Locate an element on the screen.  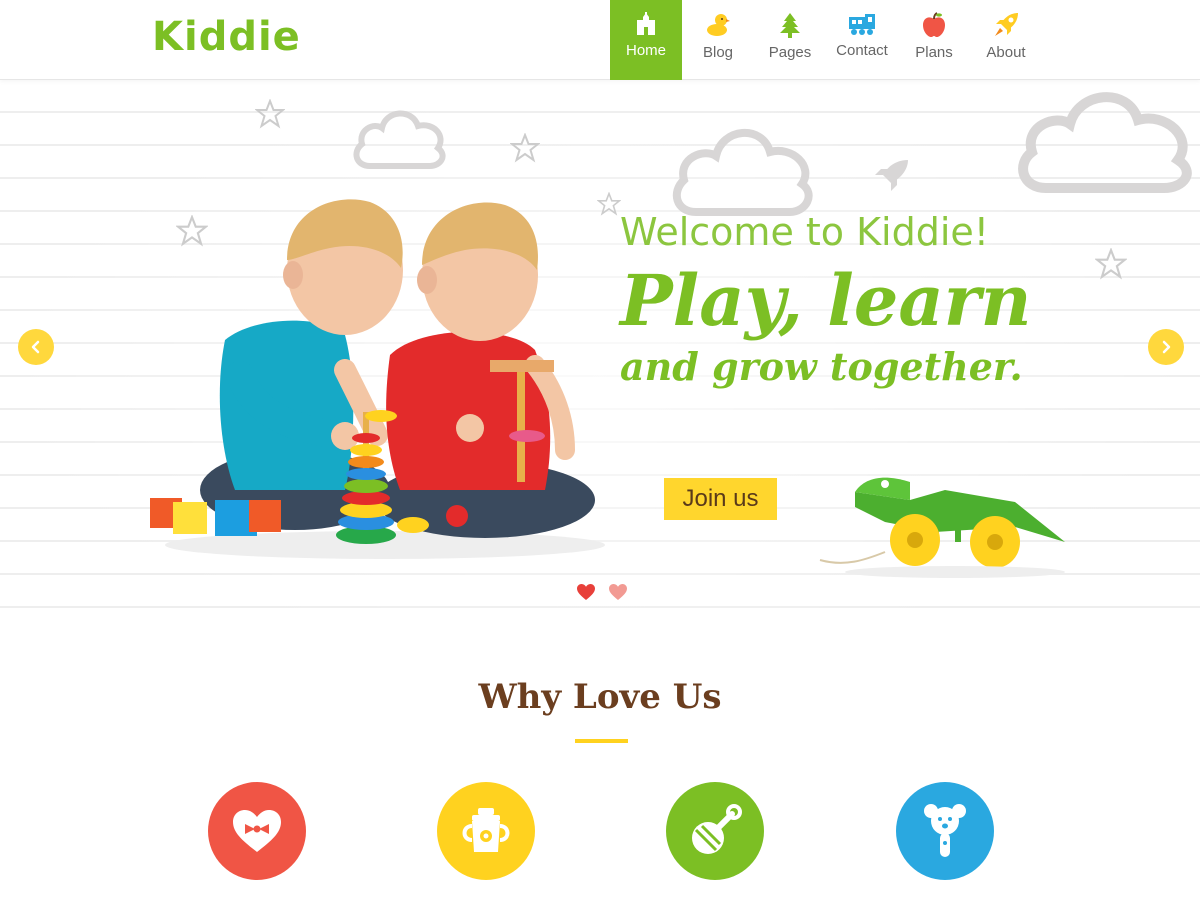
rattle-icon is located at coordinates (717, 829).